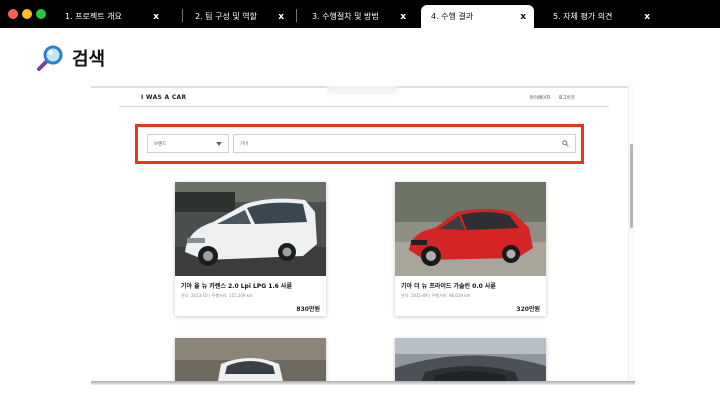 This screenshot has height=405, width=720. Describe the element at coordinates (13, 14) in the screenshot. I see `close-window-dot` at that location.